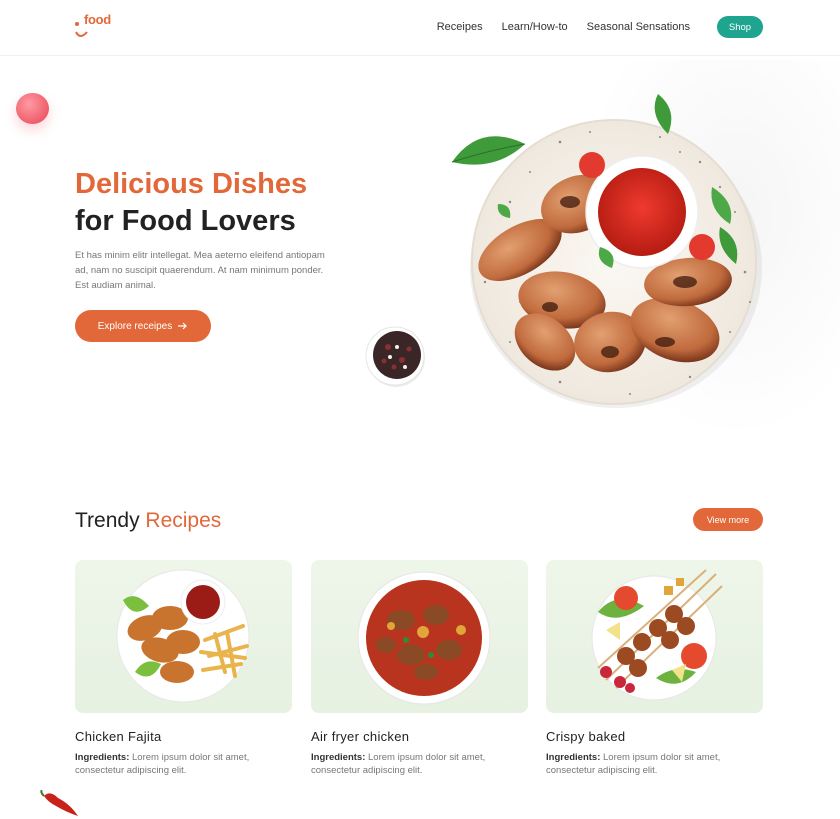  I want to click on nav-item-learn: Learn/How-to, so click(535, 27).